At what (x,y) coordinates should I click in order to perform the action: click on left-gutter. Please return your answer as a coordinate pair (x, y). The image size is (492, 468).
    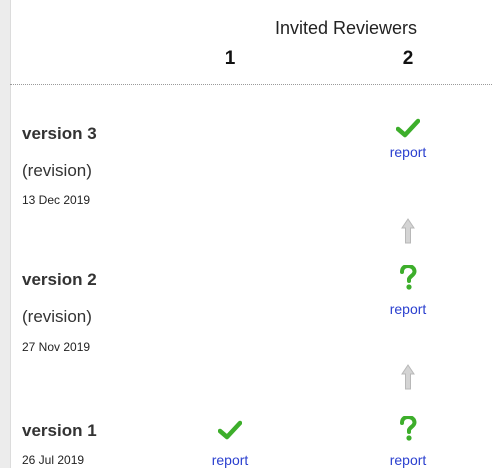
    Looking at the image, I should click on (5, 234).